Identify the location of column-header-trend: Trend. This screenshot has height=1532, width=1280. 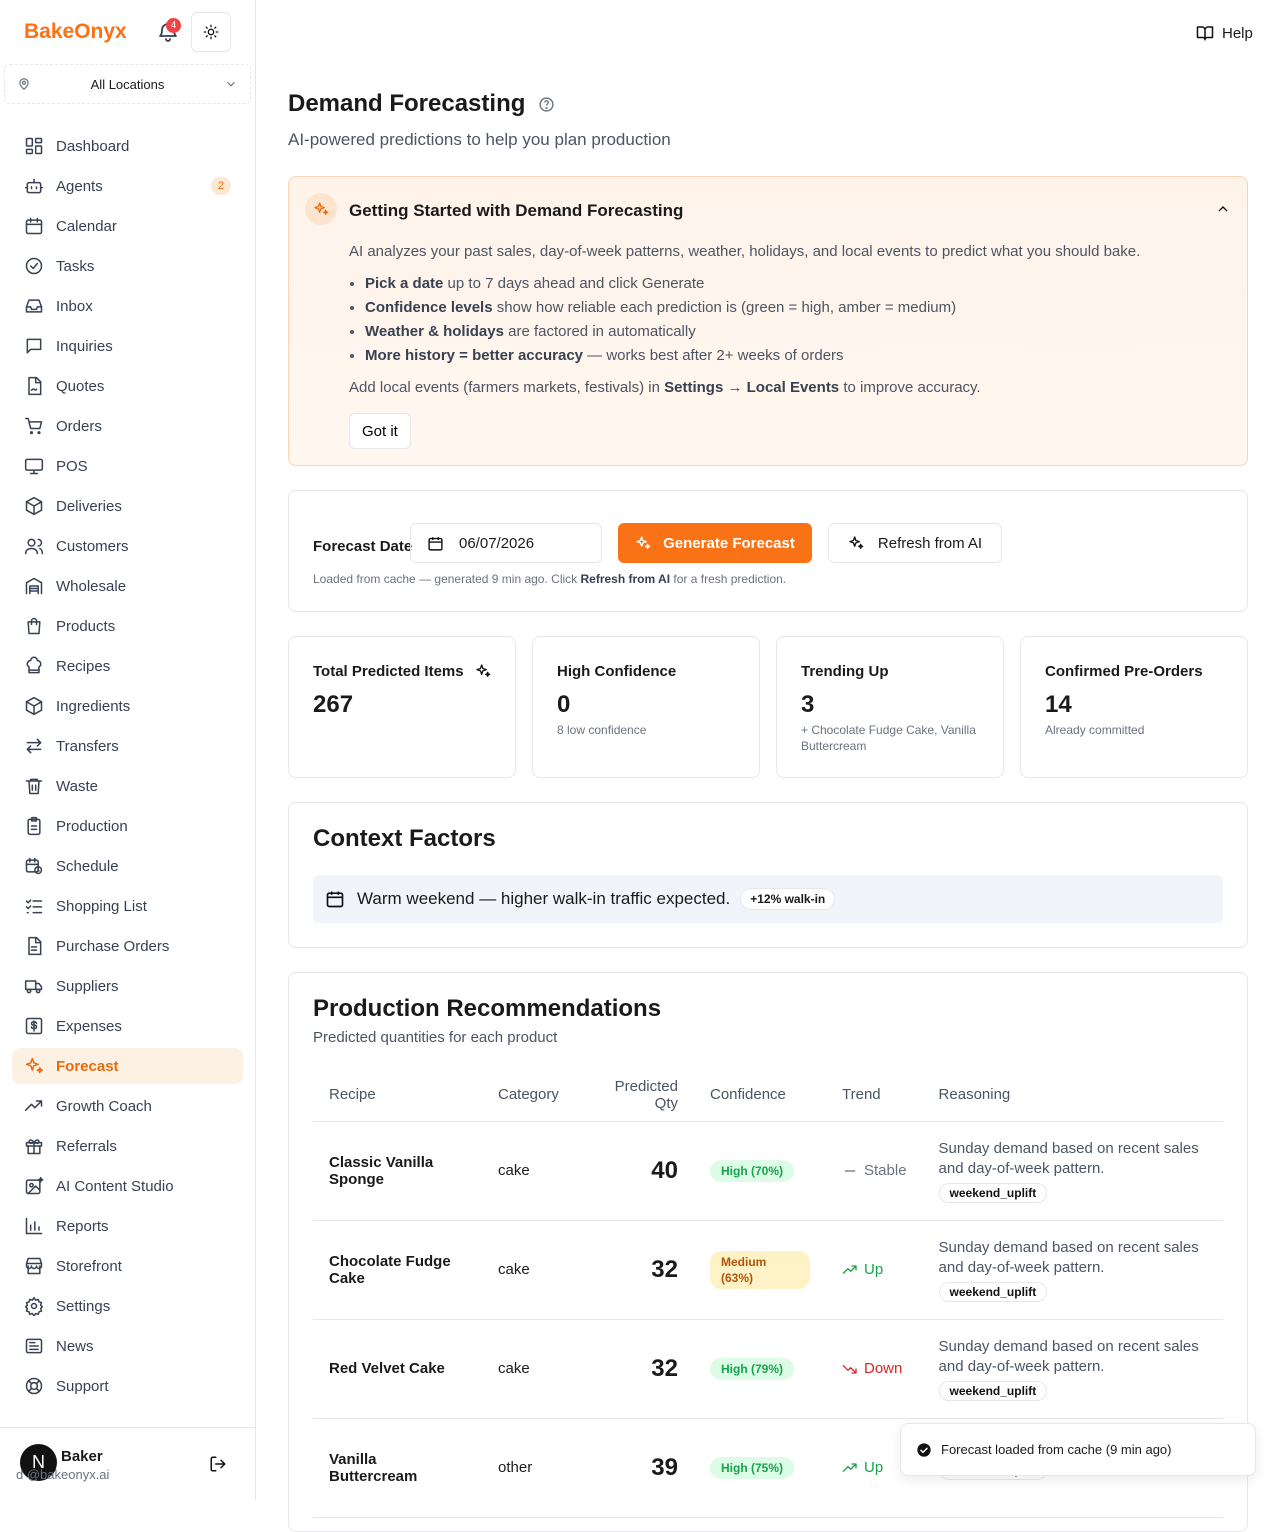
(874, 1095).